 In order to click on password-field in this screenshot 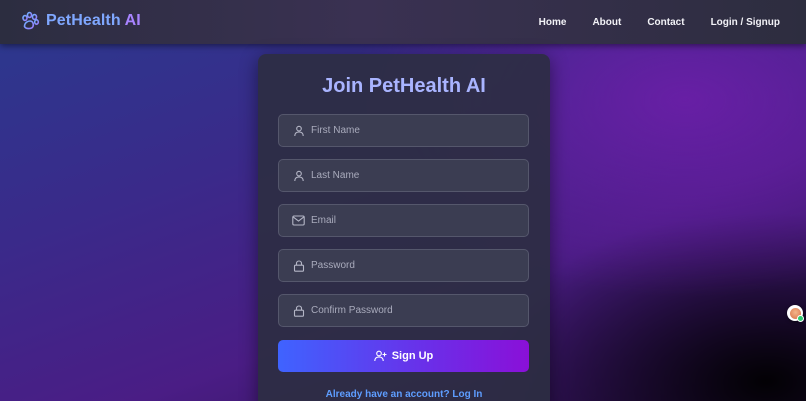, I will do `click(403, 265)`.